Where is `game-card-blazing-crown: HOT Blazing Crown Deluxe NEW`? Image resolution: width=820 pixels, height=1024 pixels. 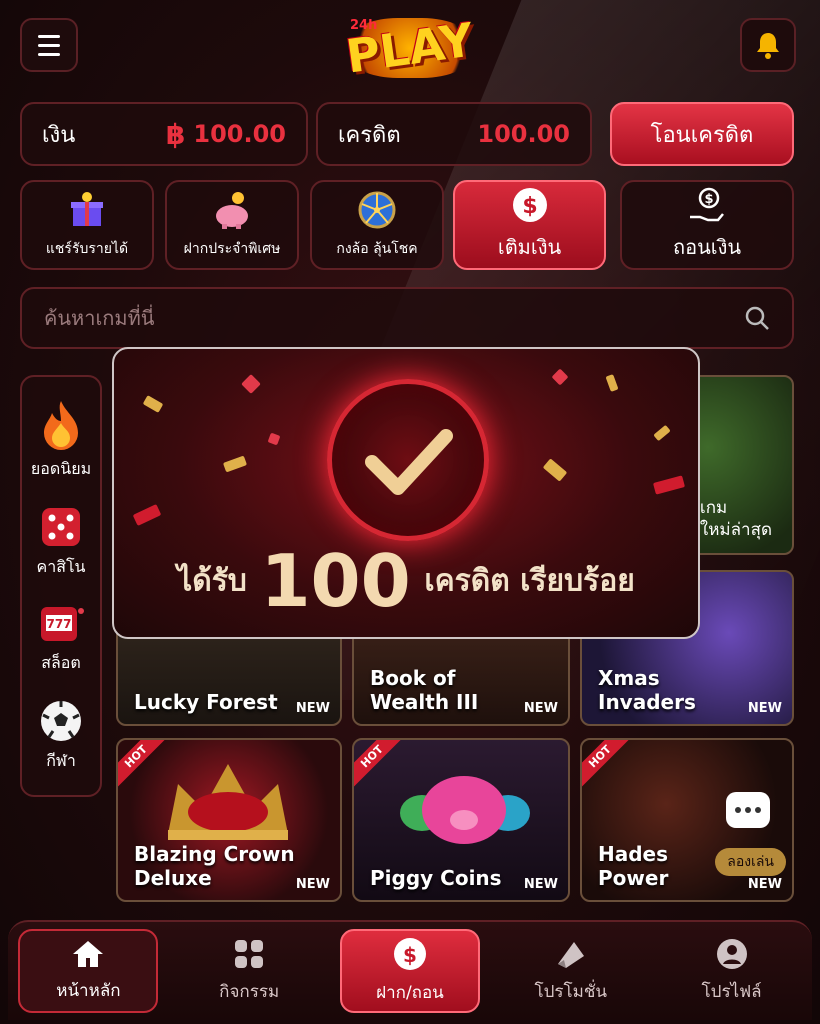 game-card-blazing-crown: HOT Blazing Crown Deluxe NEW is located at coordinates (229, 820).